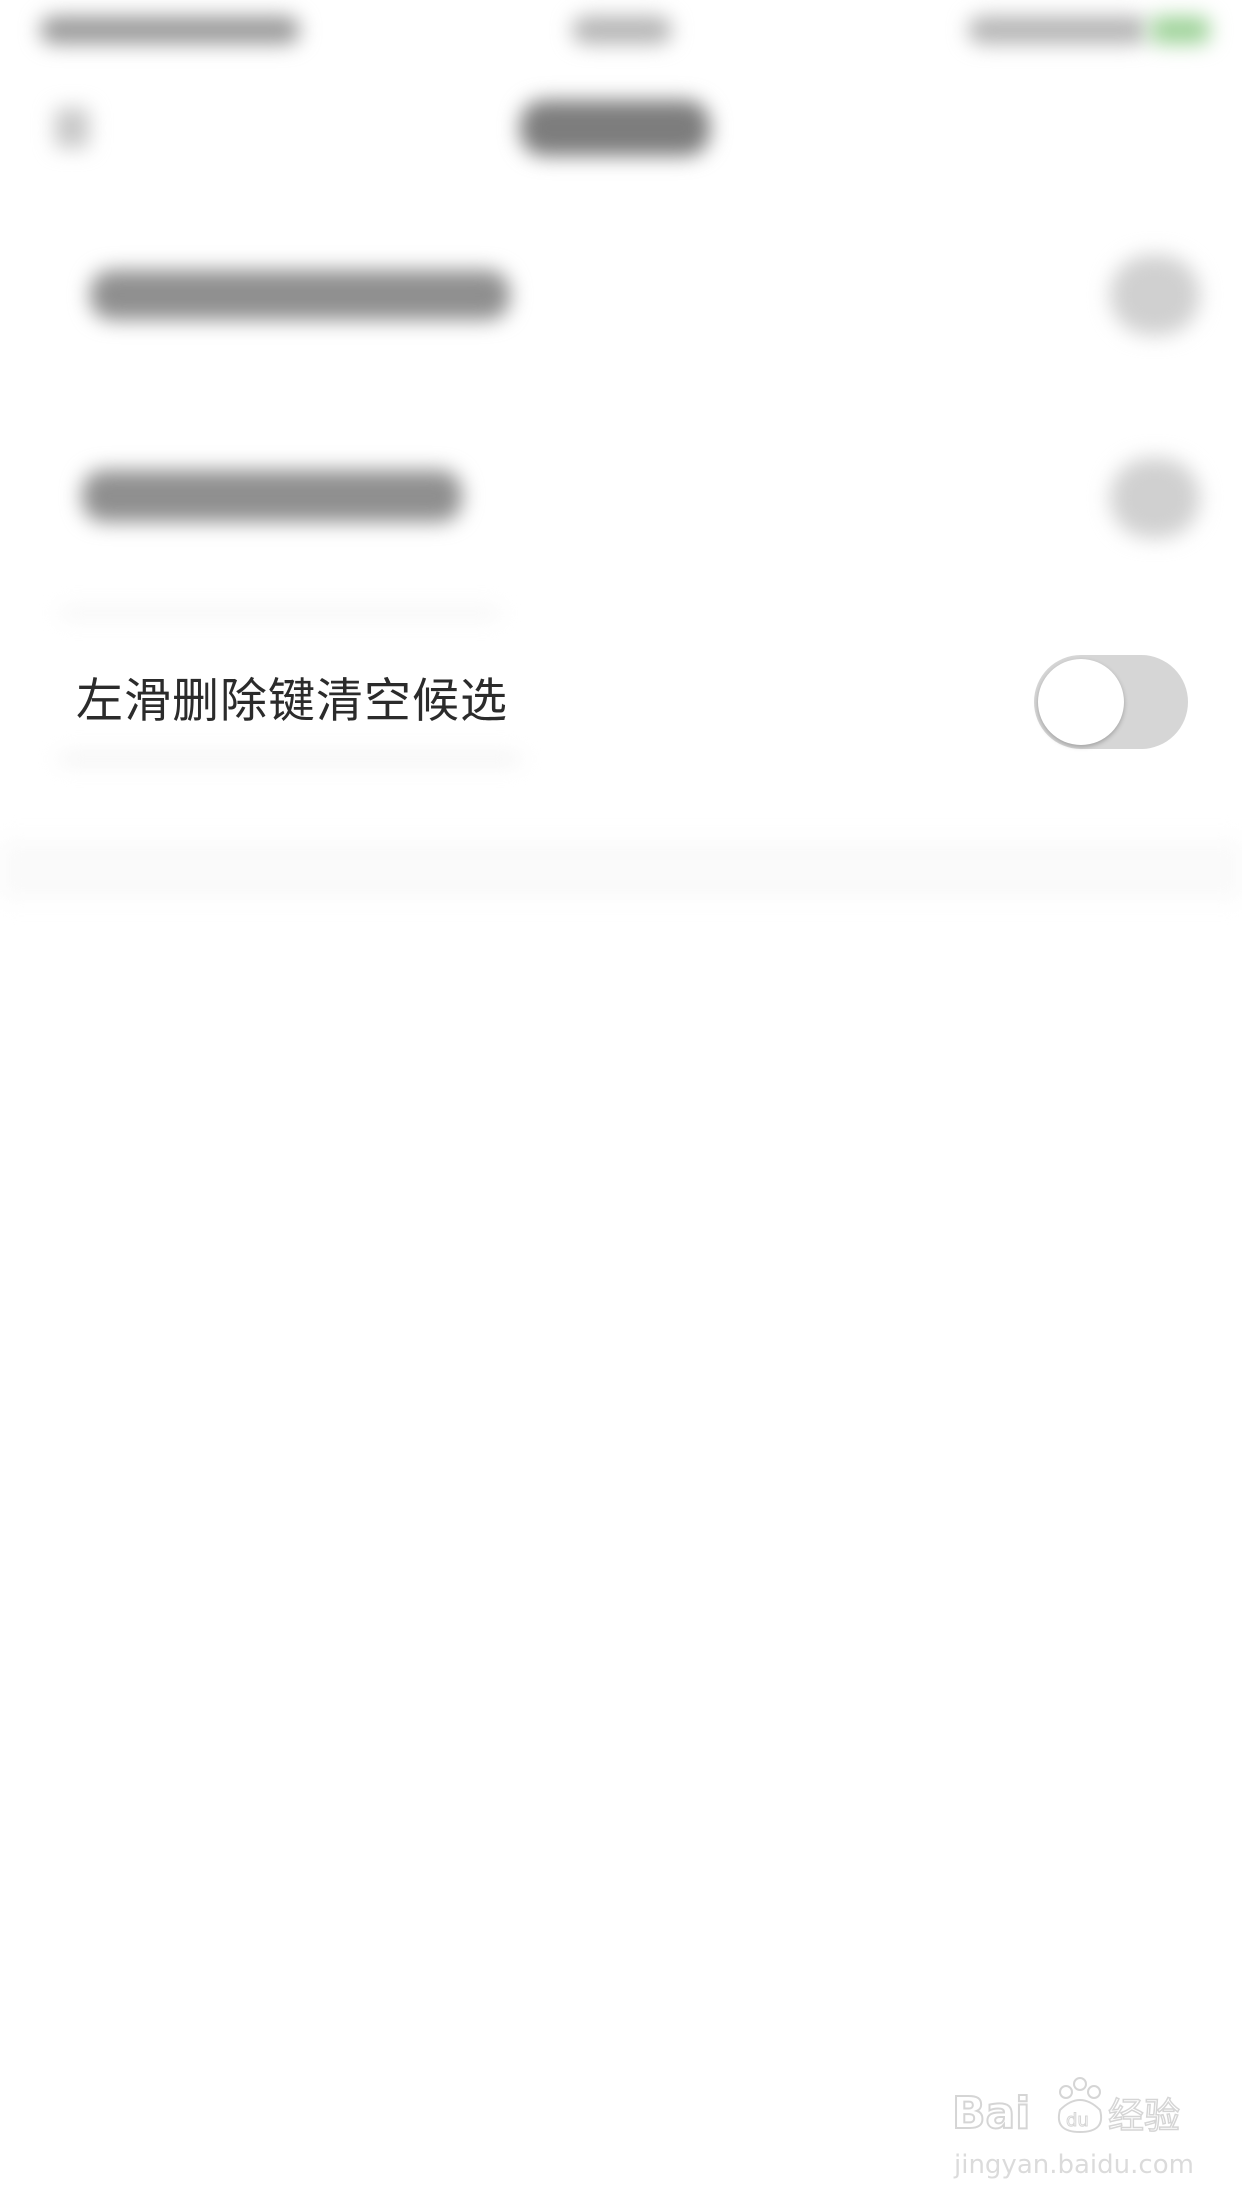 This screenshot has width=1242, height=2208. I want to click on blurred-battery-icon, so click(1180, 30).